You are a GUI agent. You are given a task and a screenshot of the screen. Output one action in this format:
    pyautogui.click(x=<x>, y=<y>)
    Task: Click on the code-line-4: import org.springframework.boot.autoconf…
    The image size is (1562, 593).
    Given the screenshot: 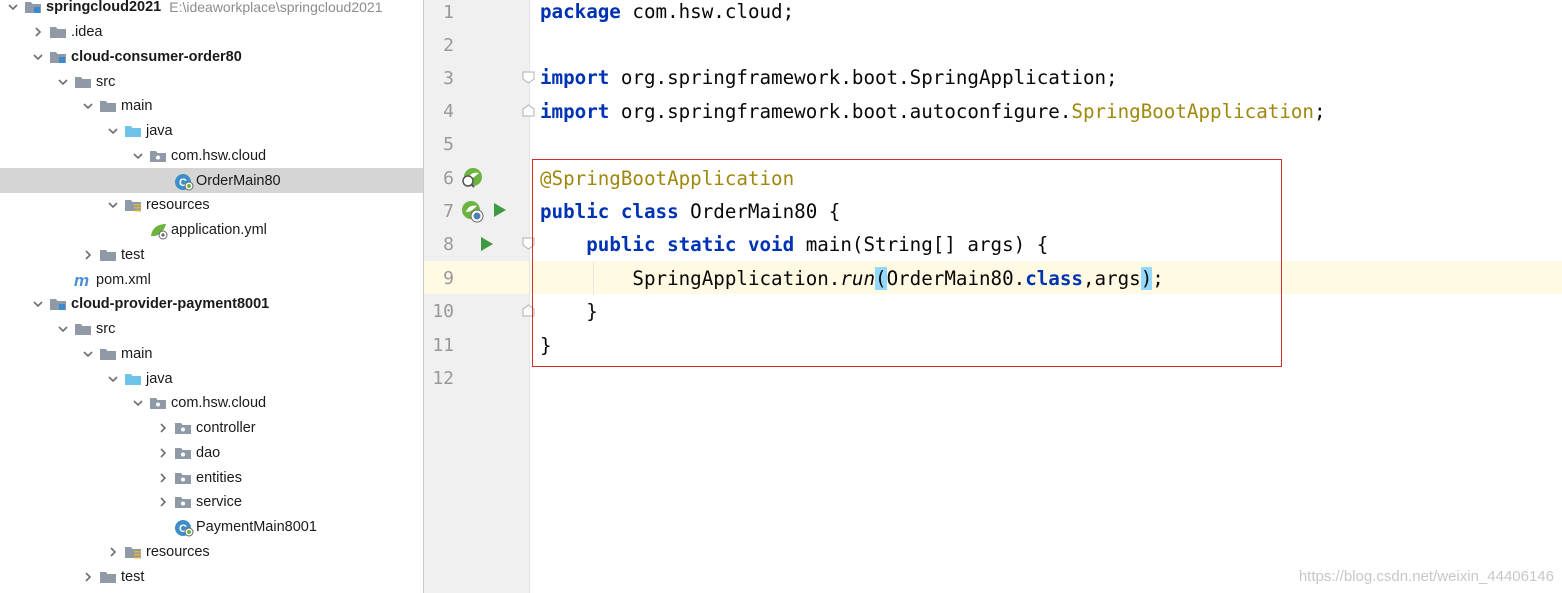 What is the action you would take?
    pyautogui.click(x=933, y=112)
    